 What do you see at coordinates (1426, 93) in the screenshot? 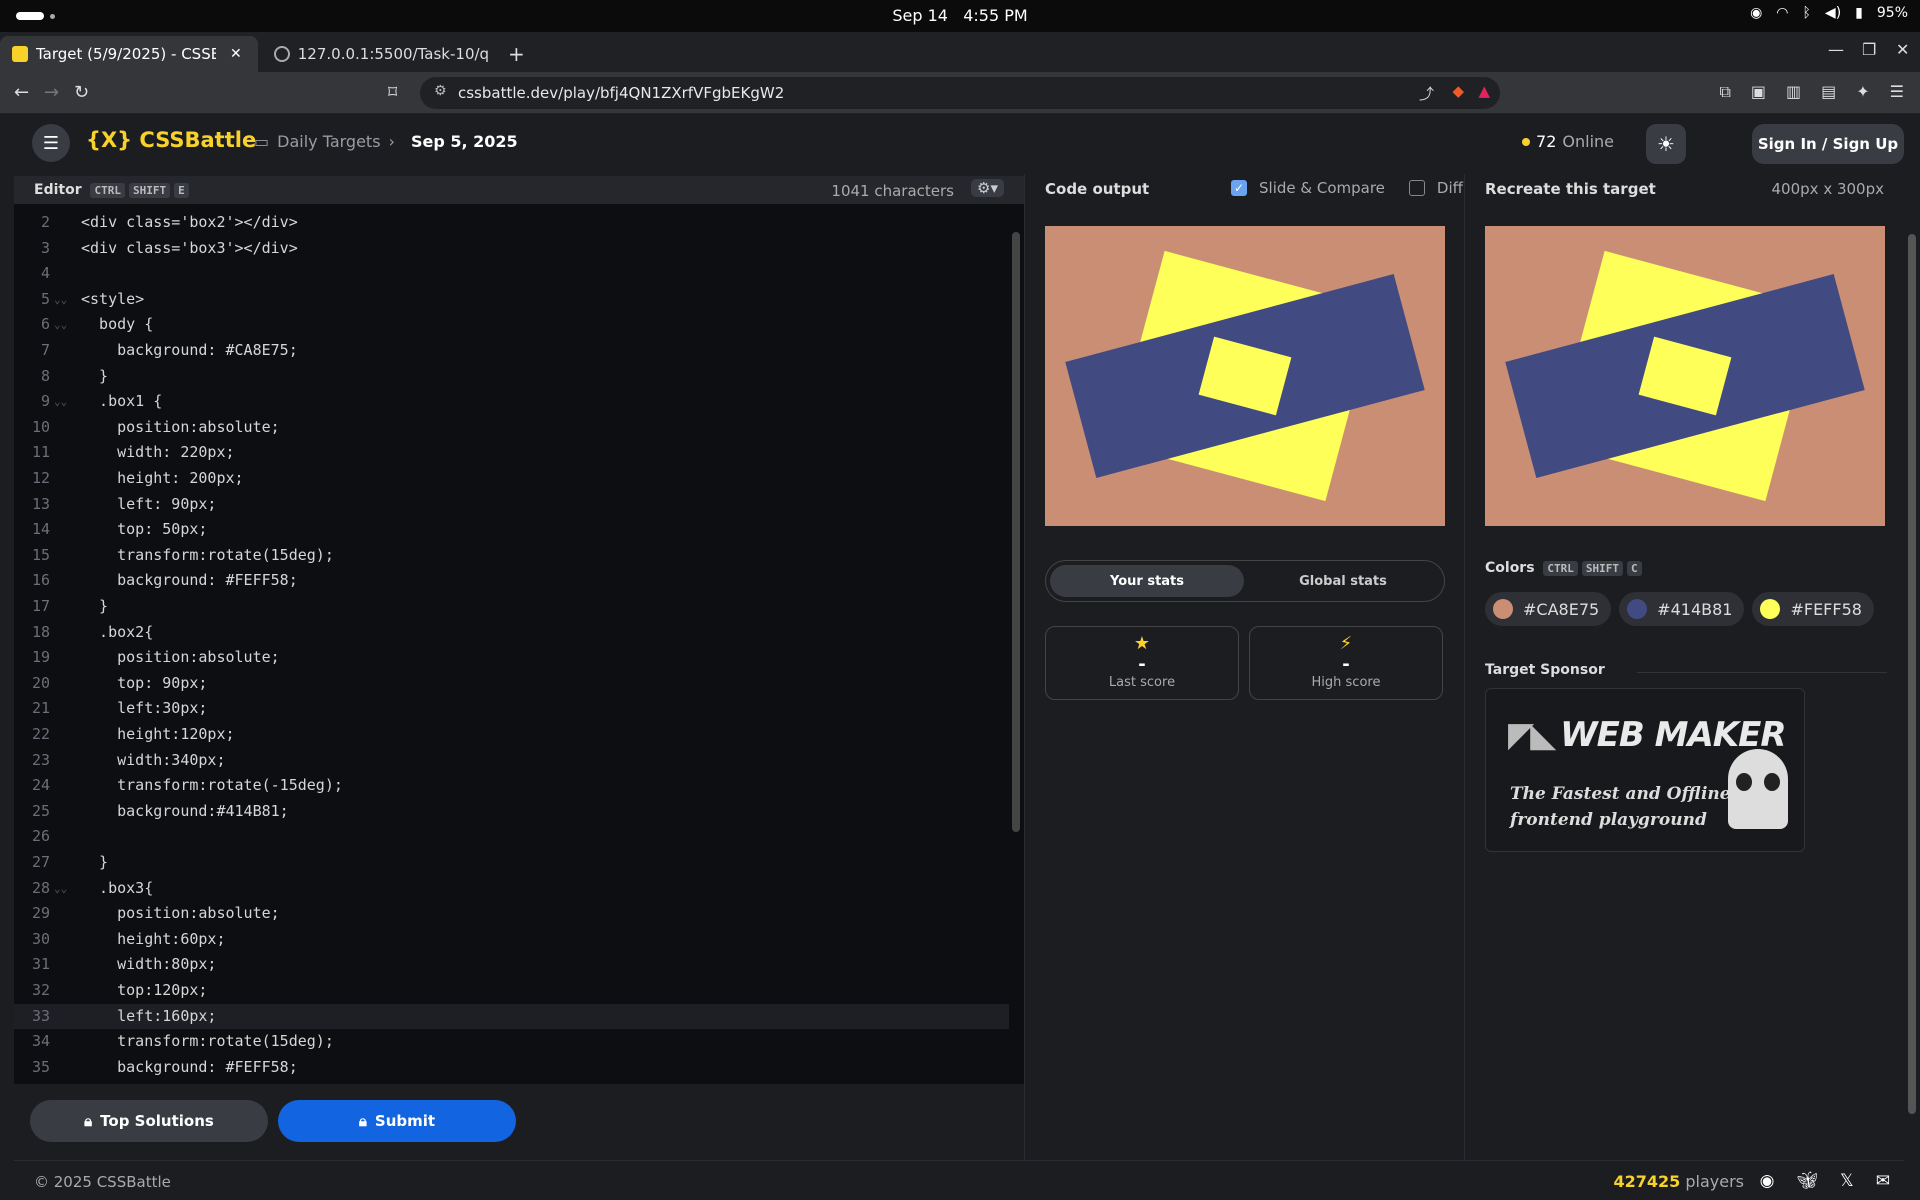
I see `share-icon: ⤴` at bounding box center [1426, 93].